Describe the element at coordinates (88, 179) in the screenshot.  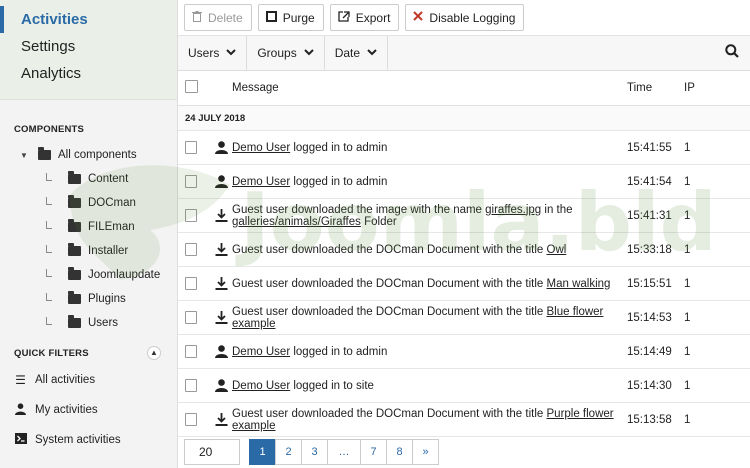
I see `tree-item-content: Content` at that location.